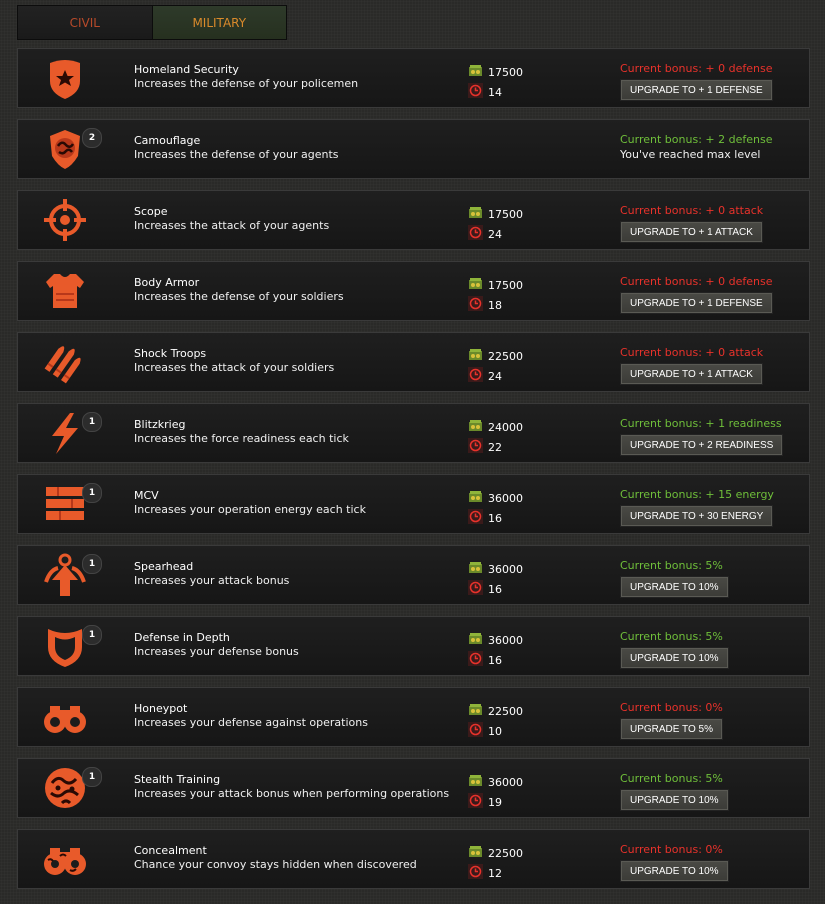  What do you see at coordinates (702, 445) in the screenshot?
I see `upgrade-button: UPGRADE TO + 2 READINESS` at bounding box center [702, 445].